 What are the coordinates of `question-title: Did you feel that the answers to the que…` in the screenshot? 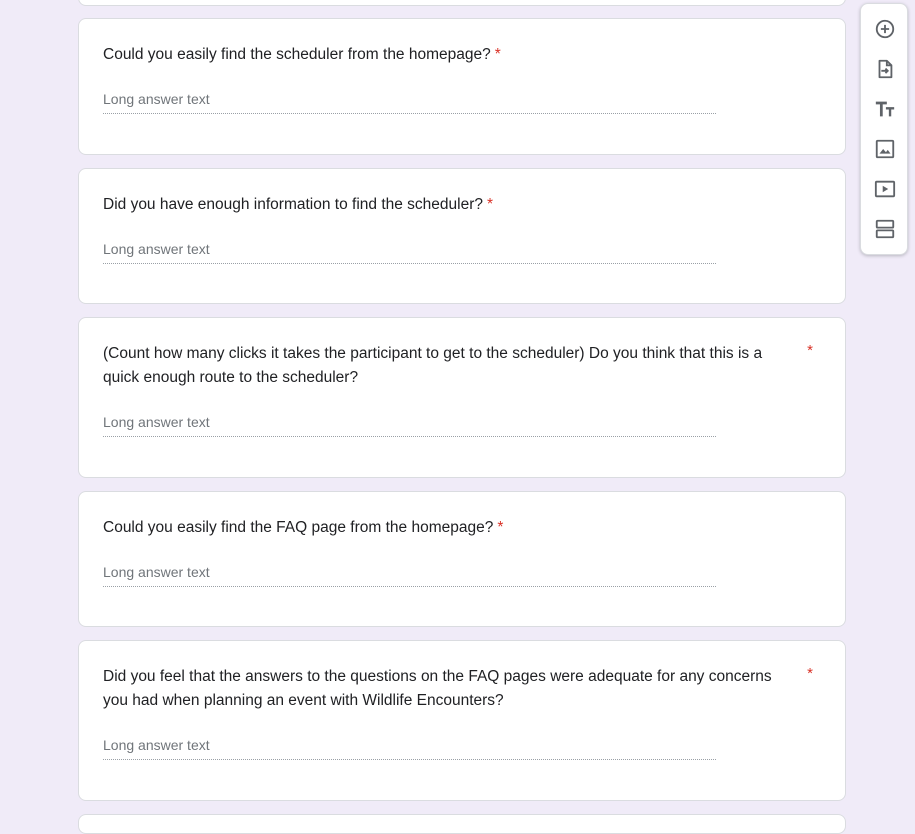 It's located at (437, 688).